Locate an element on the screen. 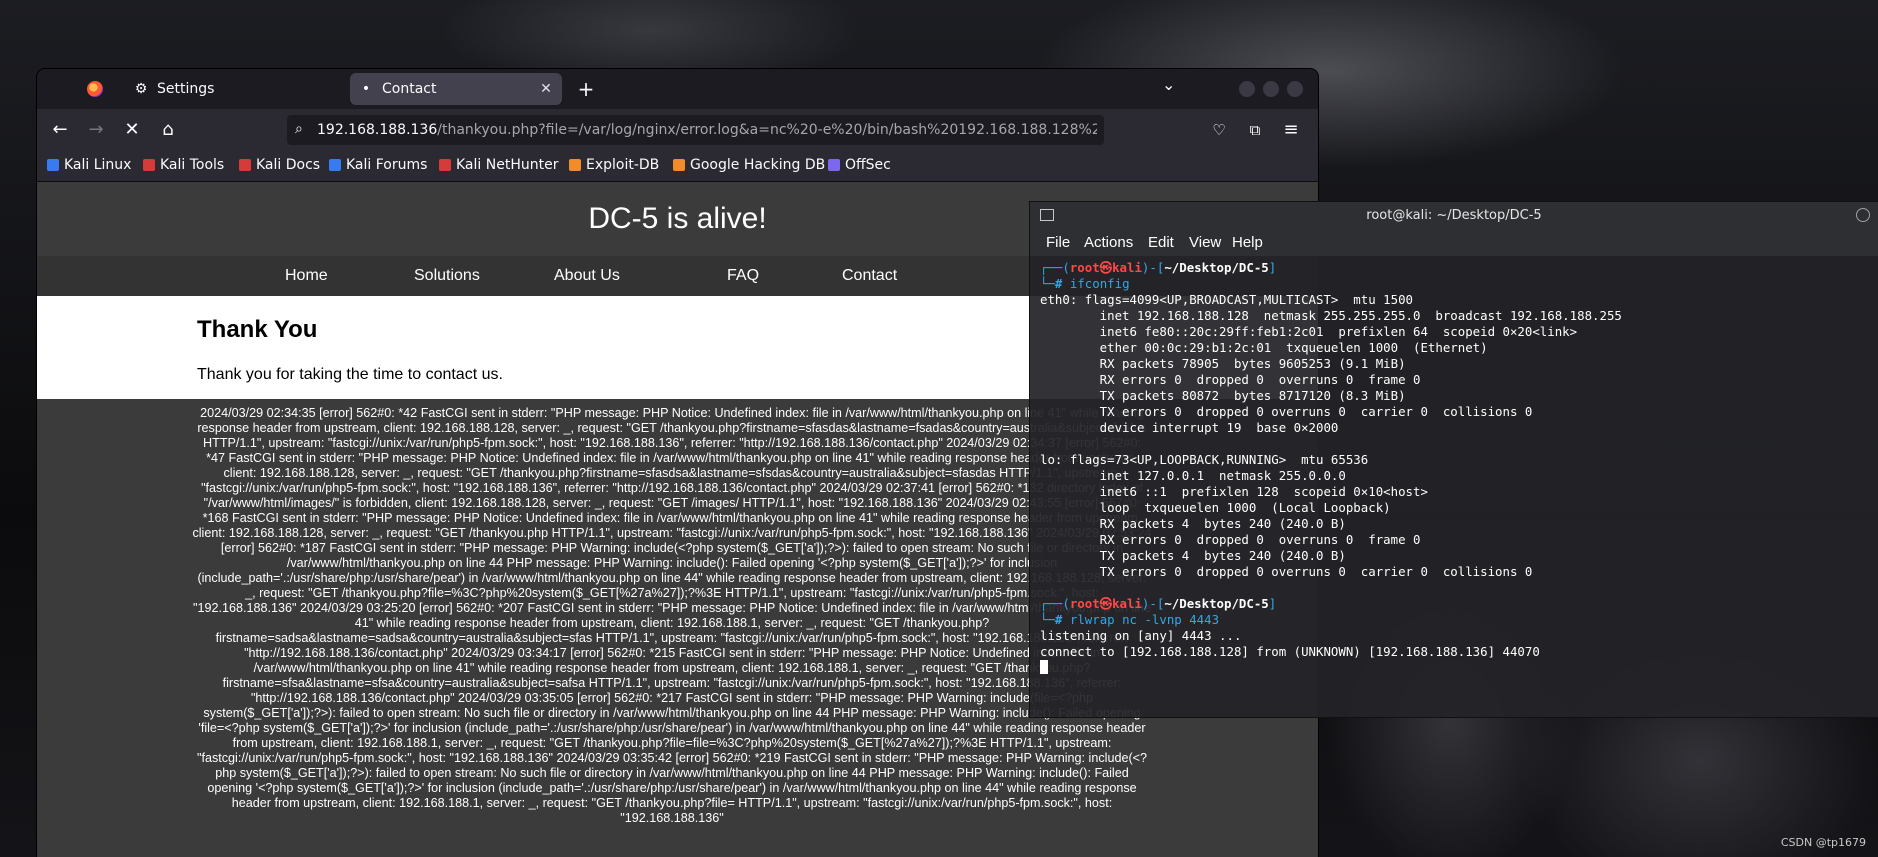  tab-label: Contact is located at coordinates (409, 89).